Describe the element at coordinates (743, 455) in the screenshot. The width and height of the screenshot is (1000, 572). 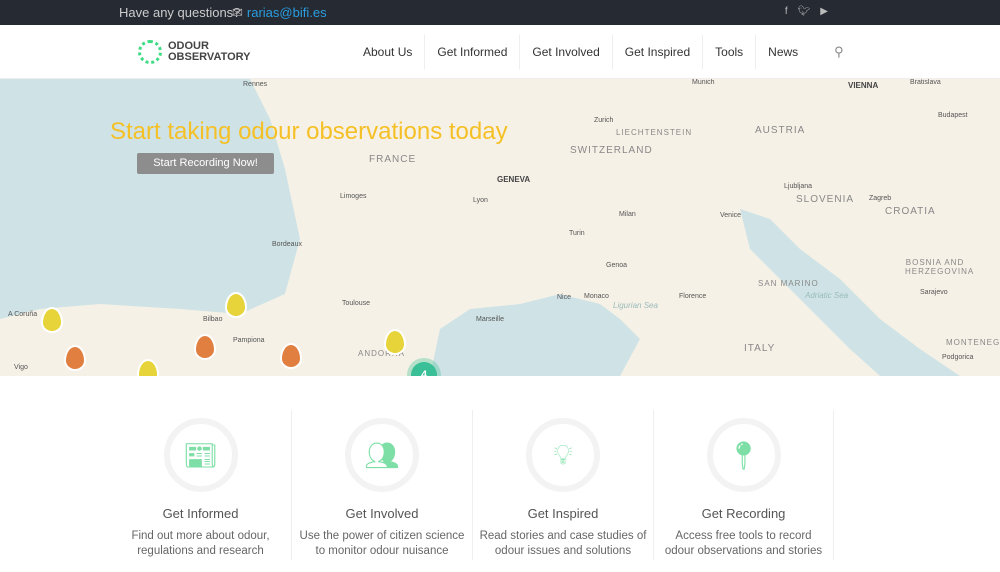
I see `map-pin-icon: 📍︎` at that location.